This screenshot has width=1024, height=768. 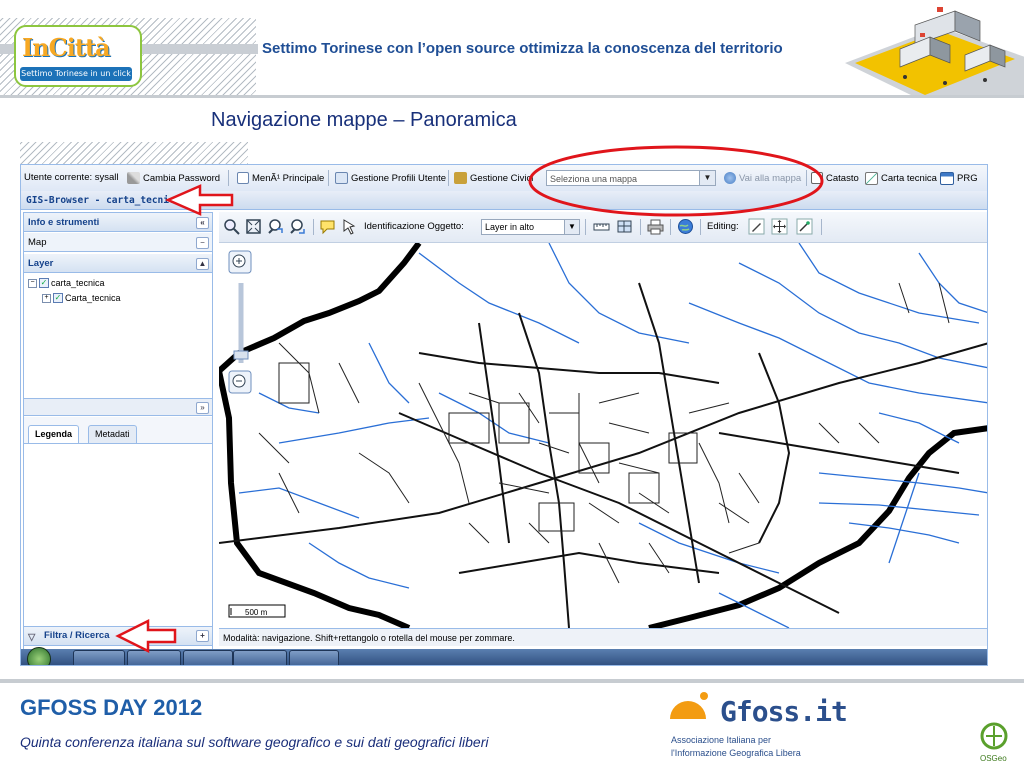 I want to click on osgeo-label: OSGeo, so click(x=993, y=758).